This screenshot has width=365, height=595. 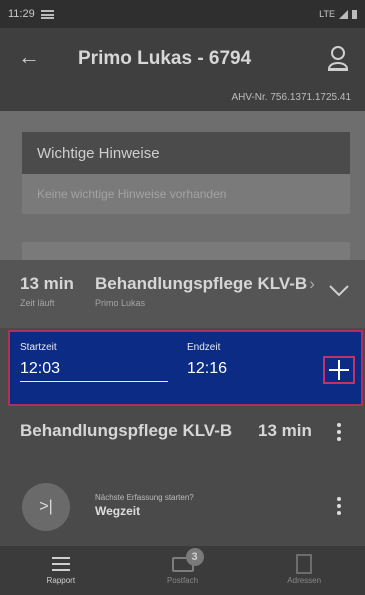 I want to click on status-bar: 11:29 LTE, so click(x=182, y=14).